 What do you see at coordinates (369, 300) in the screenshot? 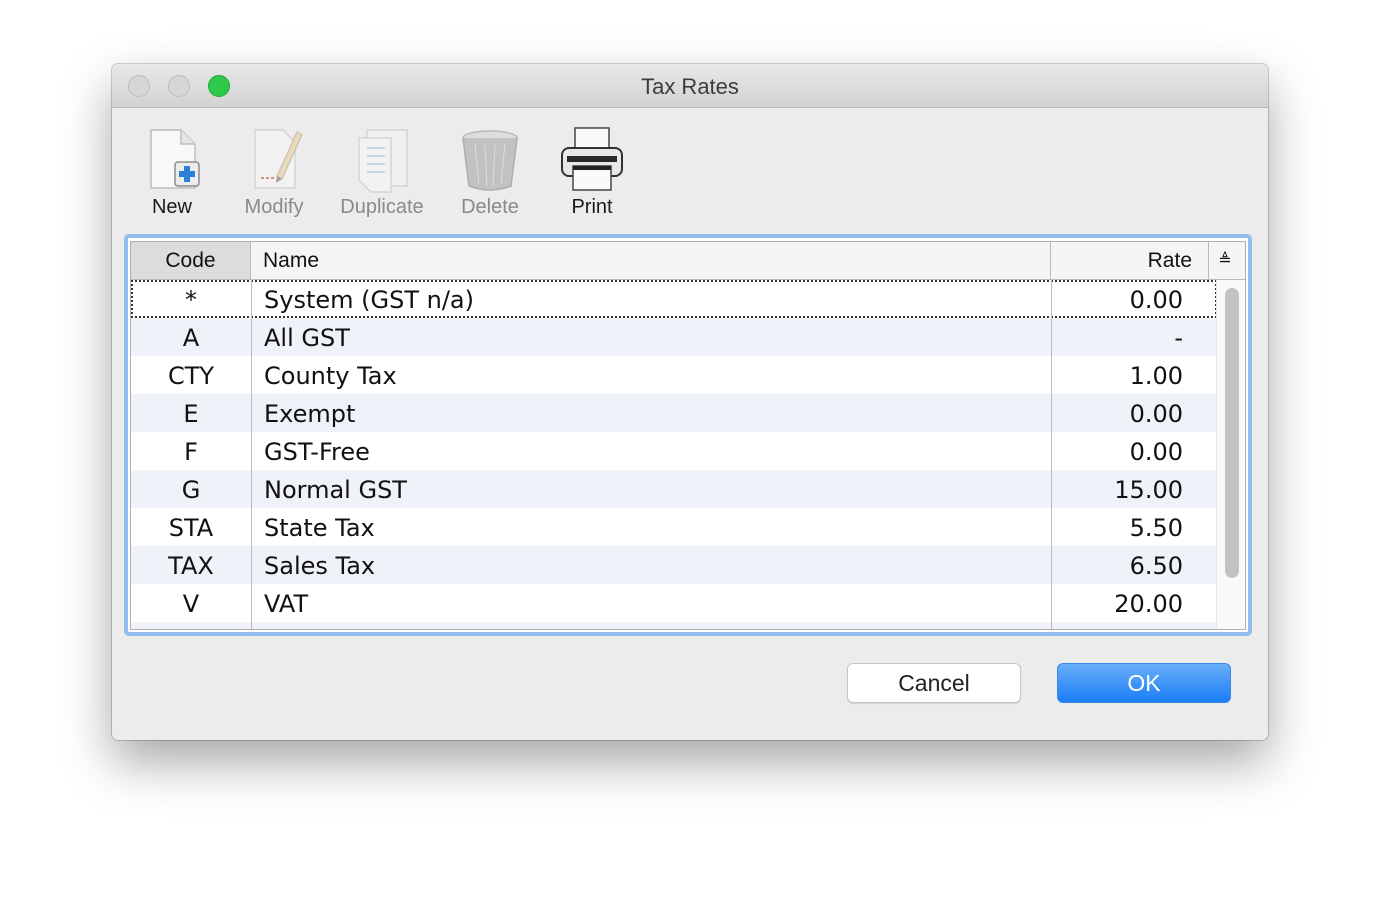
I see `cell-name: System (GST n/a)` at bounding box center [369, 300].